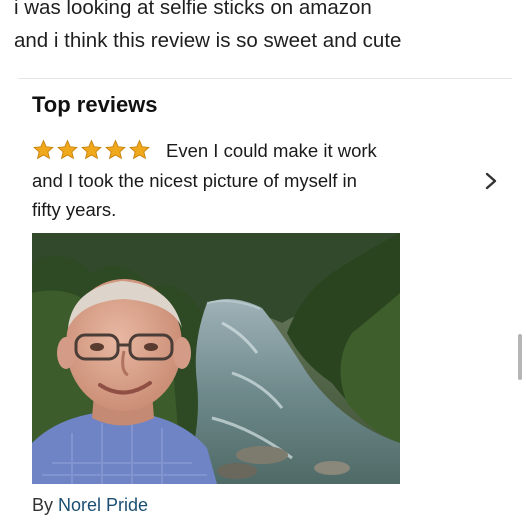 This screenshot has width=526, height=531. What do you see at coordinates (193, 9) in the screenshot?
I see `caption-line-1: i was looking at selfie sticks on amazon` at bounding box center [193, 9].